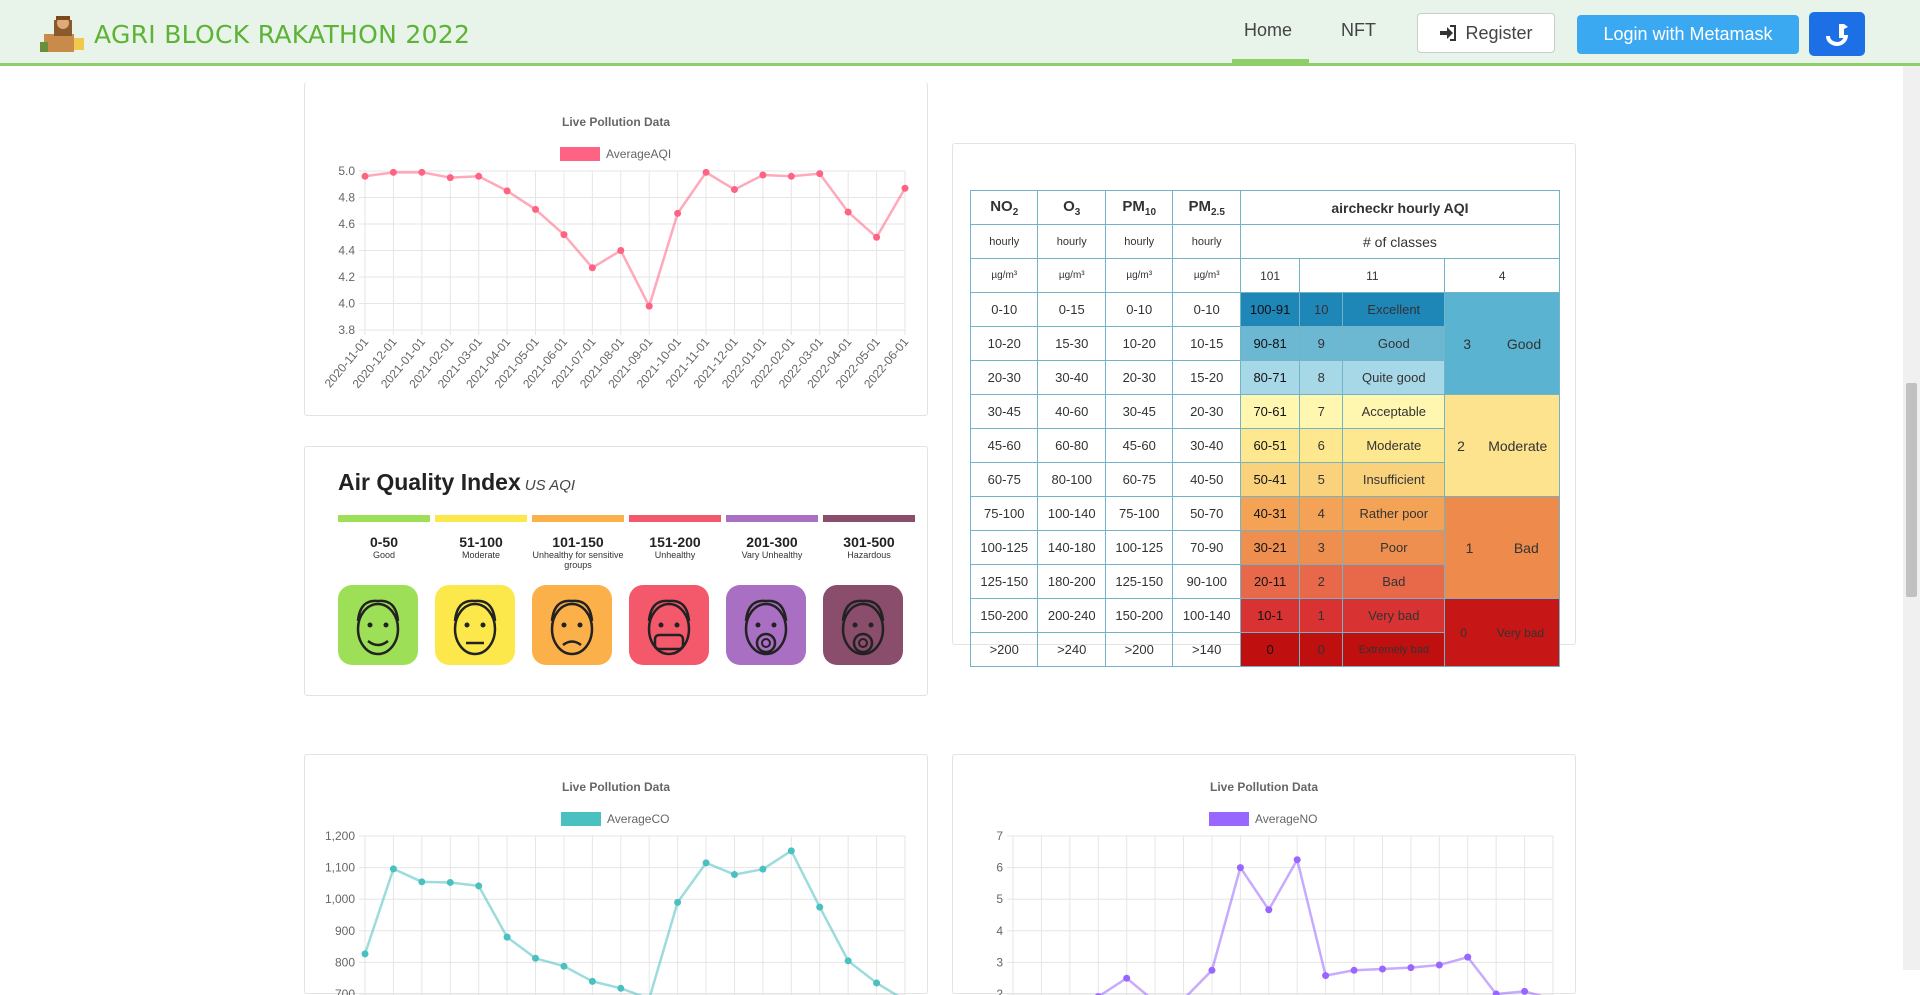  Describe the element at coordinates (1321, 310) in the screenshot. I see `class-number-cell: 10` at that location.